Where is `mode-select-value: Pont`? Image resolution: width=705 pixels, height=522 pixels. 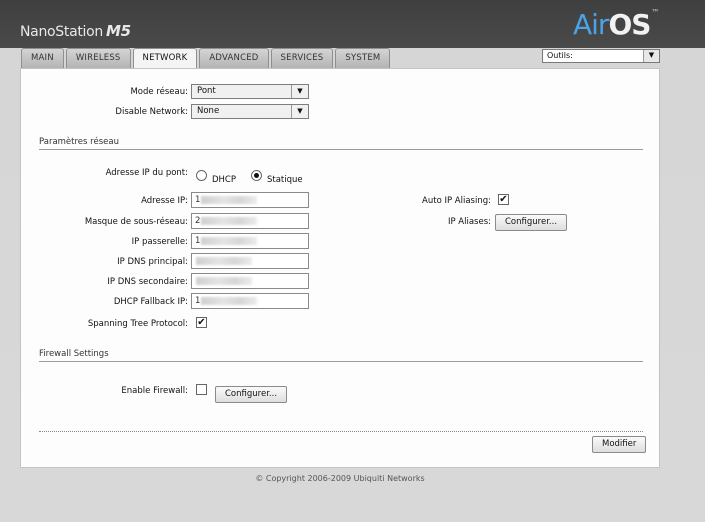 mode-select-value: Pont is located at coordinates (206, 91).